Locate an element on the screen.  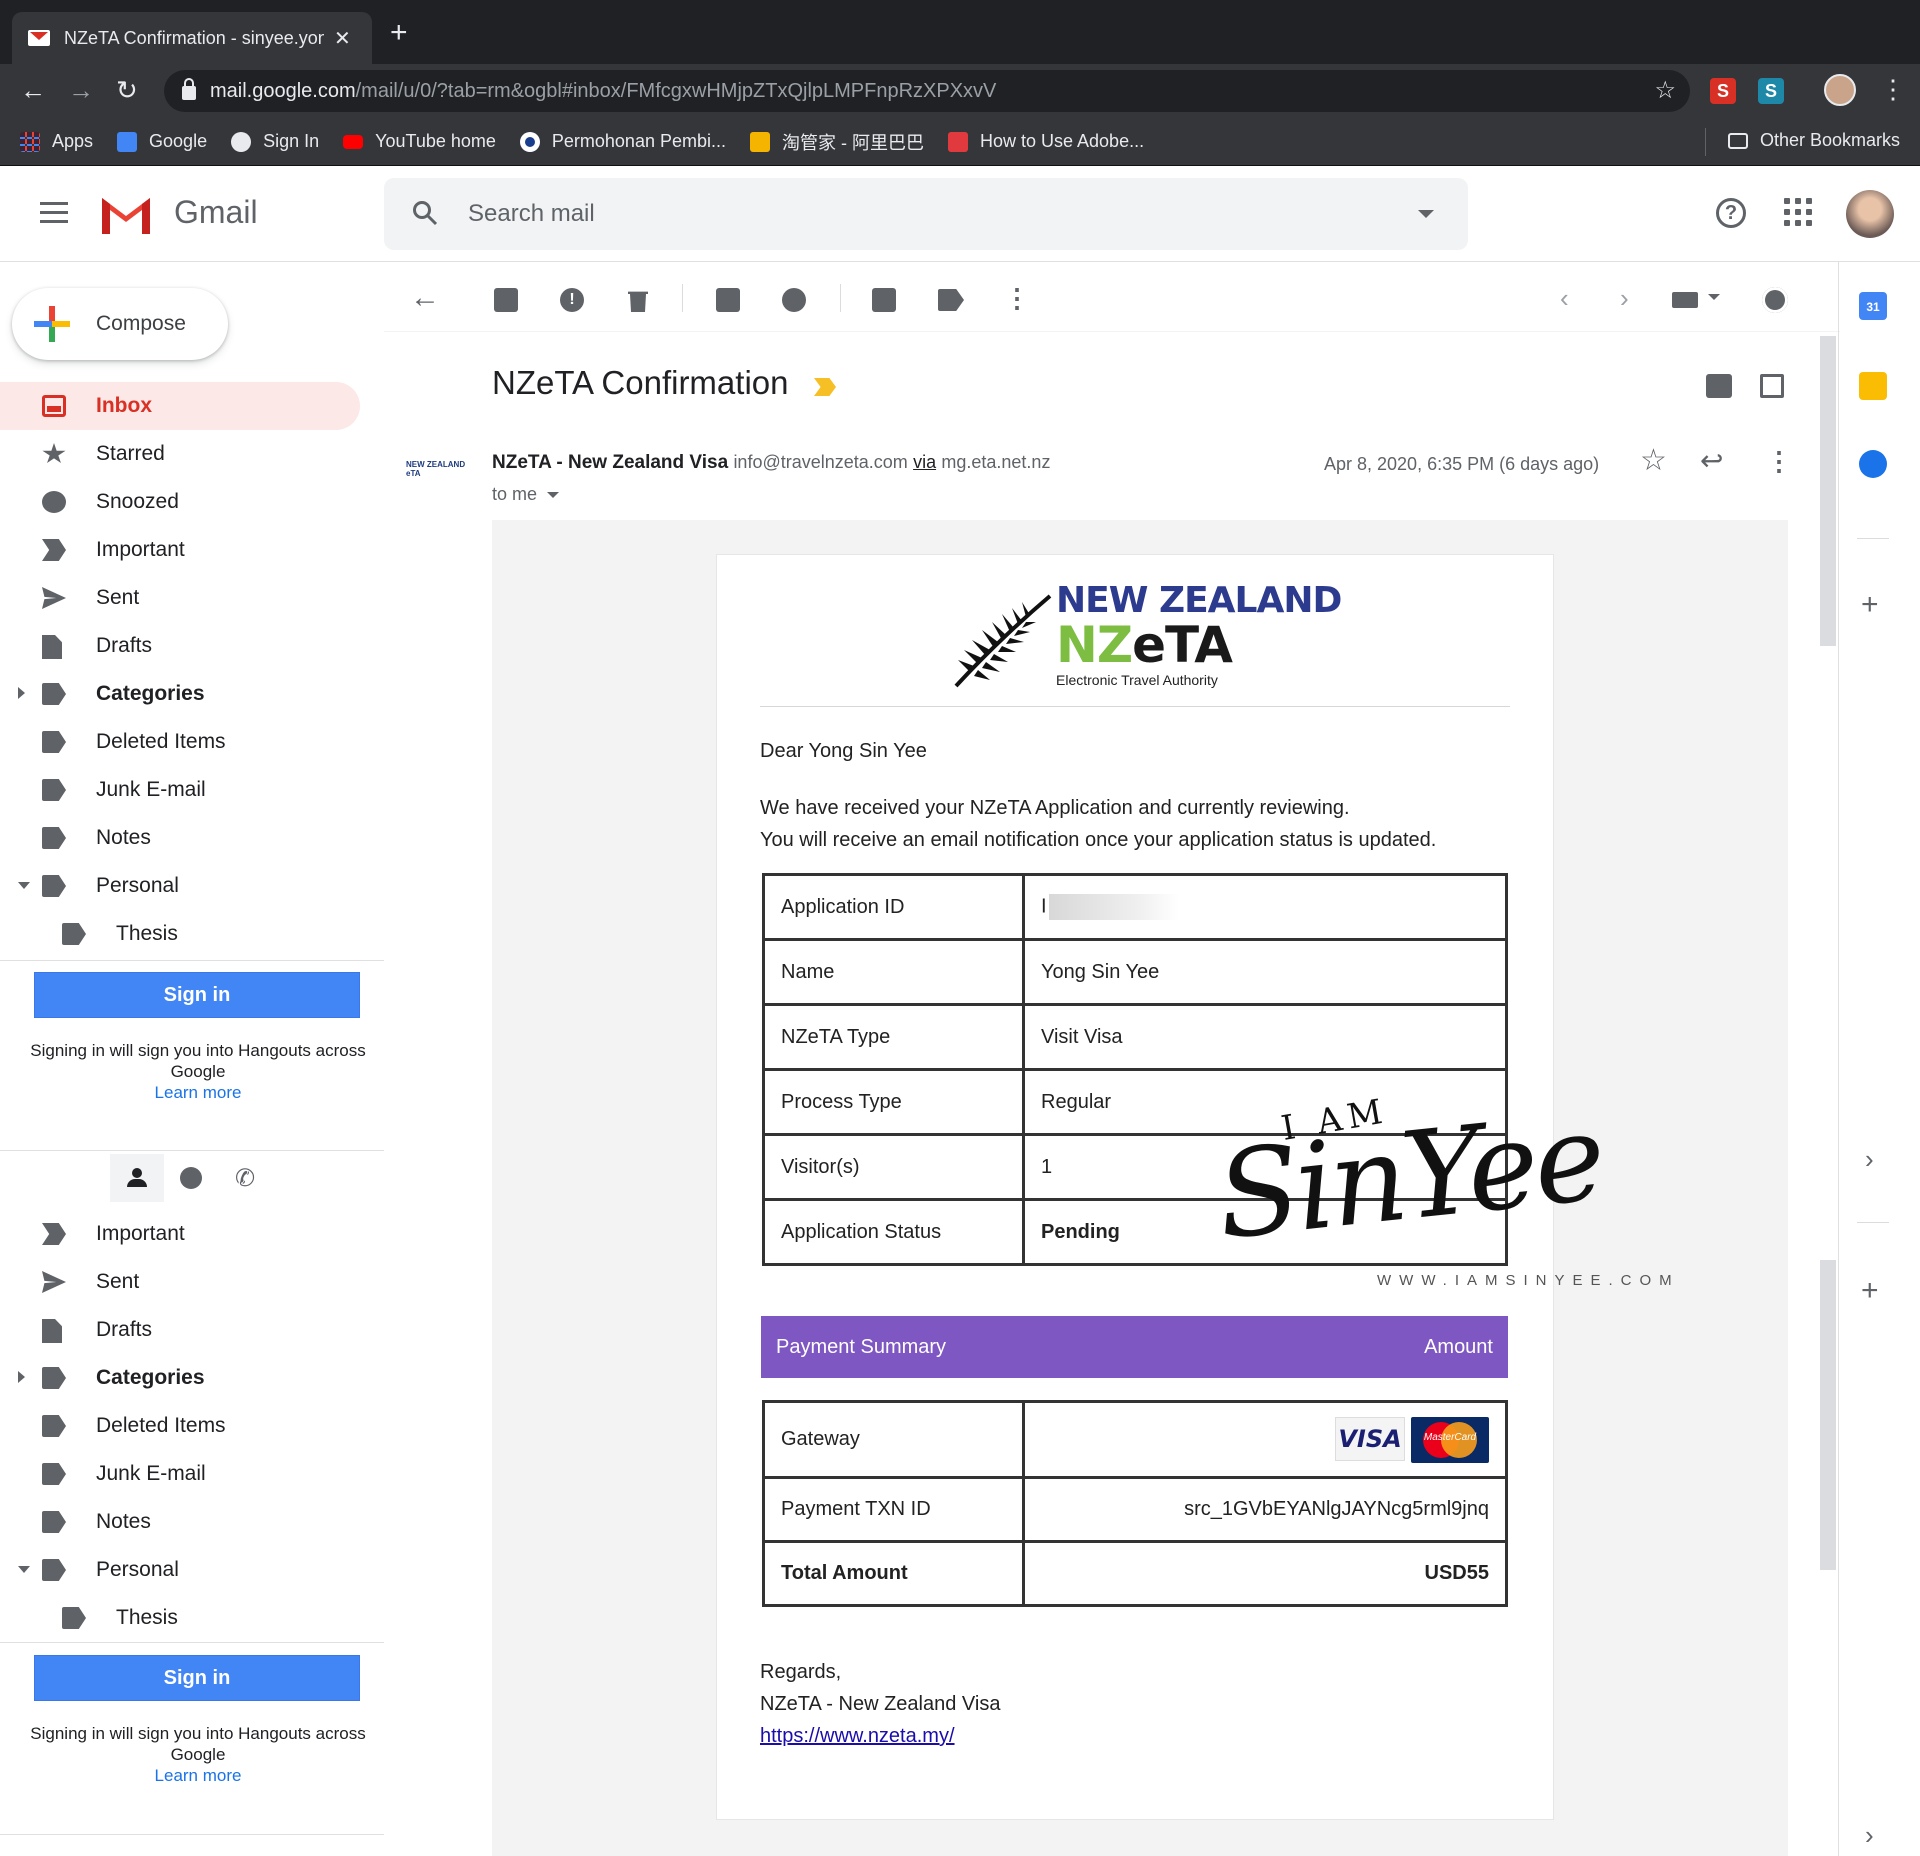
search-bar is located at coordinates (926, 214).